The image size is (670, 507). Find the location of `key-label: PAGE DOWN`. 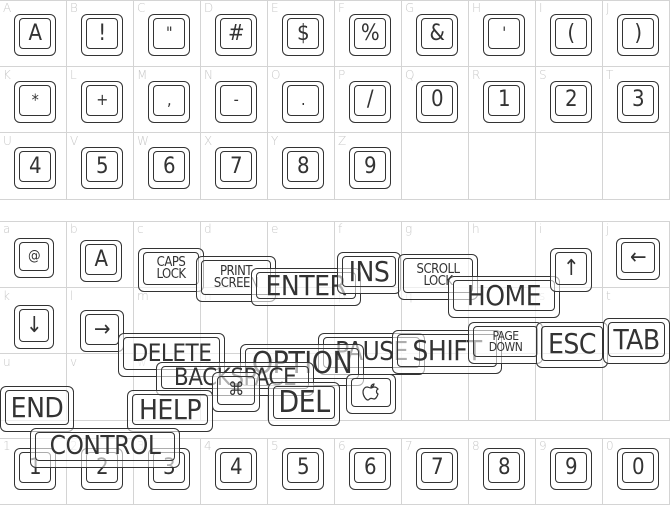

key-label: PAGE DOWN is located at coordinates (505, 341).